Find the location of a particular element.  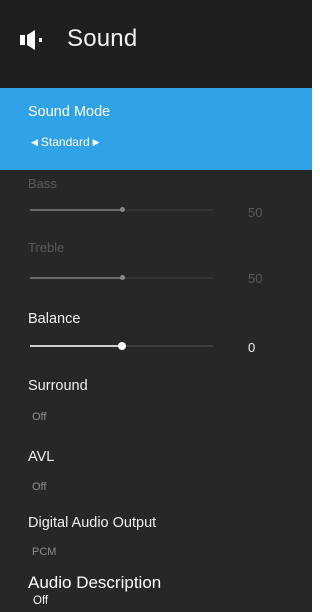

balance-slider-knob is located at coordinates (122, 346).